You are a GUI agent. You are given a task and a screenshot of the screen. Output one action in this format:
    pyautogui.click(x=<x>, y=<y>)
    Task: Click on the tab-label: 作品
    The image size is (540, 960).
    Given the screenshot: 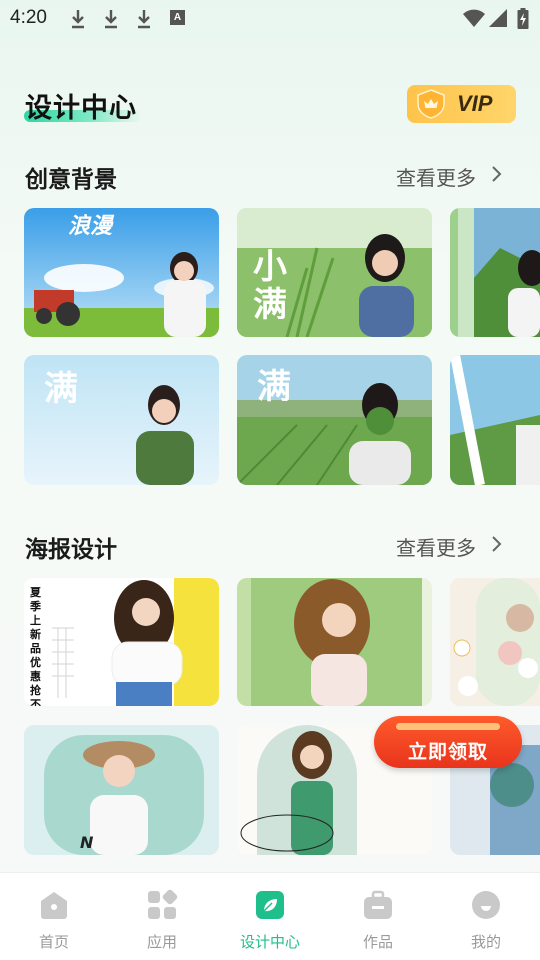 What is the action you would take?
    pyautogui.click(x=377, y=942)
    